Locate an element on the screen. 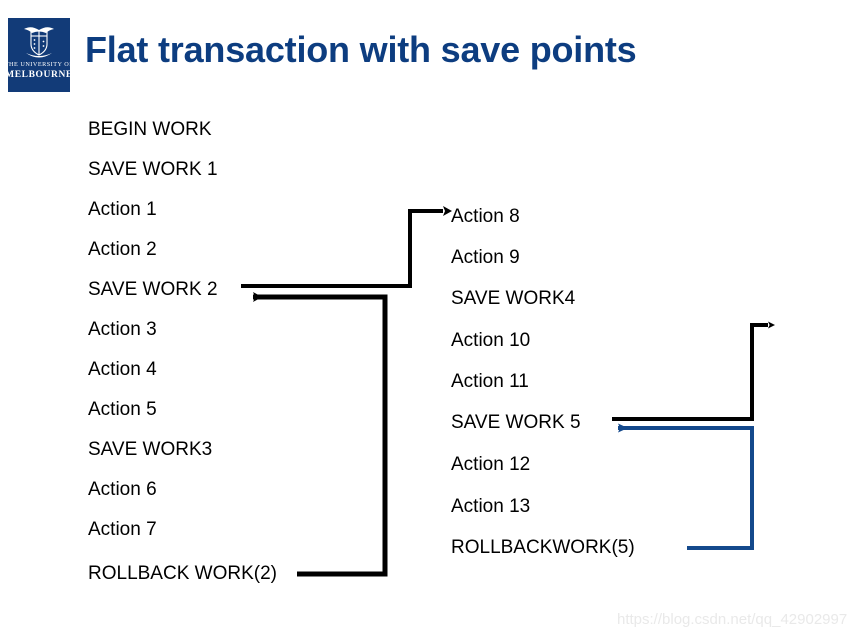 Image resolution: width=866 pixels, height=642 pixels. logo-line-melbourne: MELBOURNE is located at coordinates (39, 75).